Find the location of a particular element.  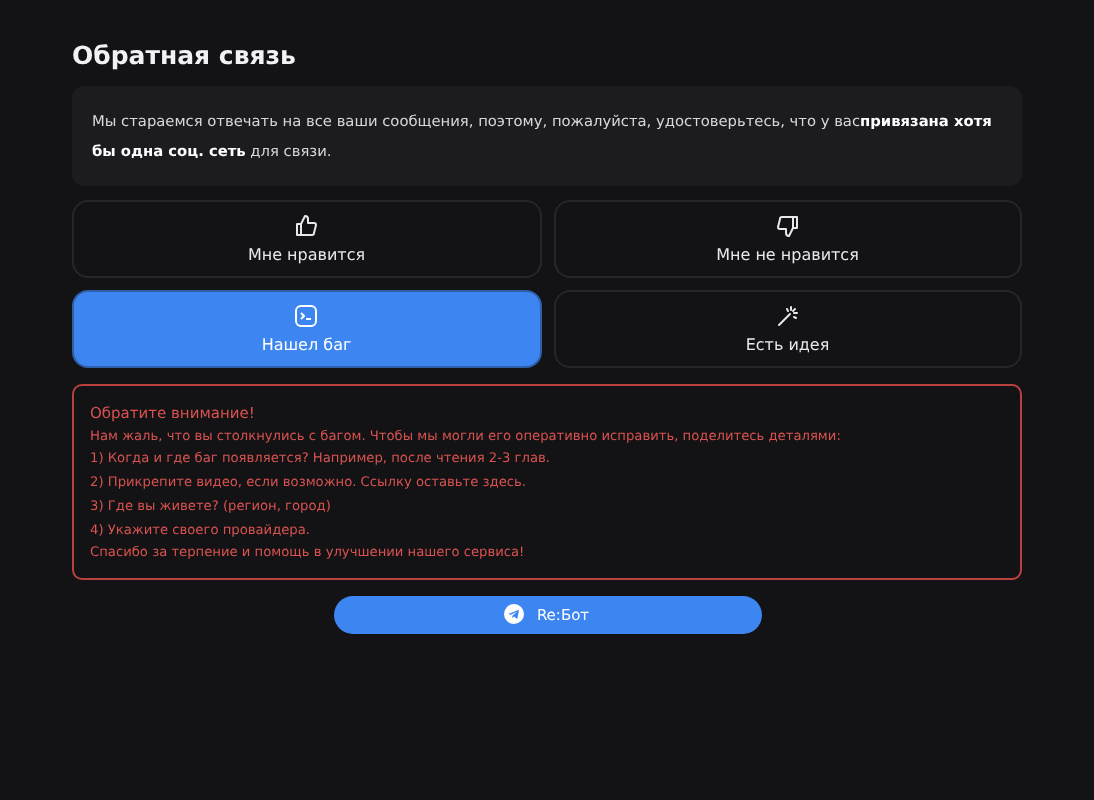

terminal-icon is located at coordinates (306, 316).